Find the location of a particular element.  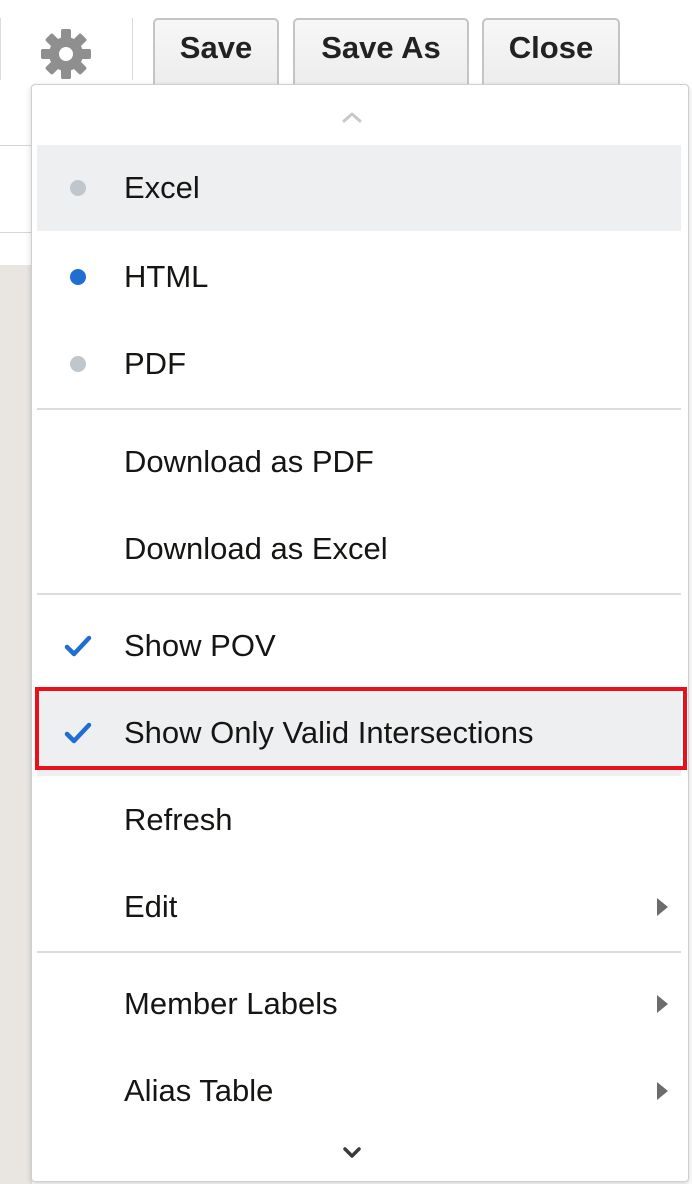

menu-item-show-pov: Show POV is located at coordinates (359, 646).